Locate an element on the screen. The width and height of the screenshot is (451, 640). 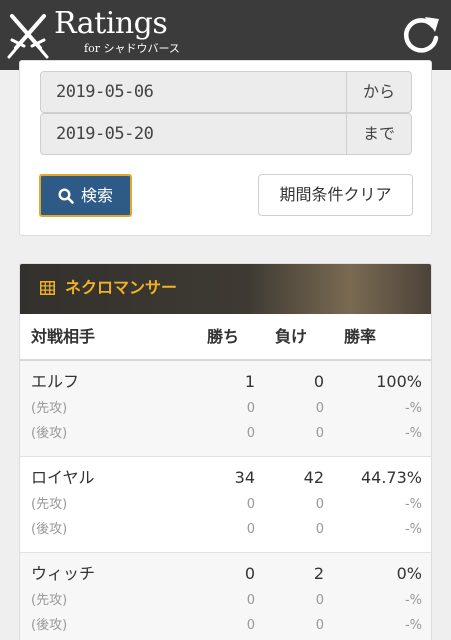
rate-value: 44.73% is located at coordinates (391, 477).